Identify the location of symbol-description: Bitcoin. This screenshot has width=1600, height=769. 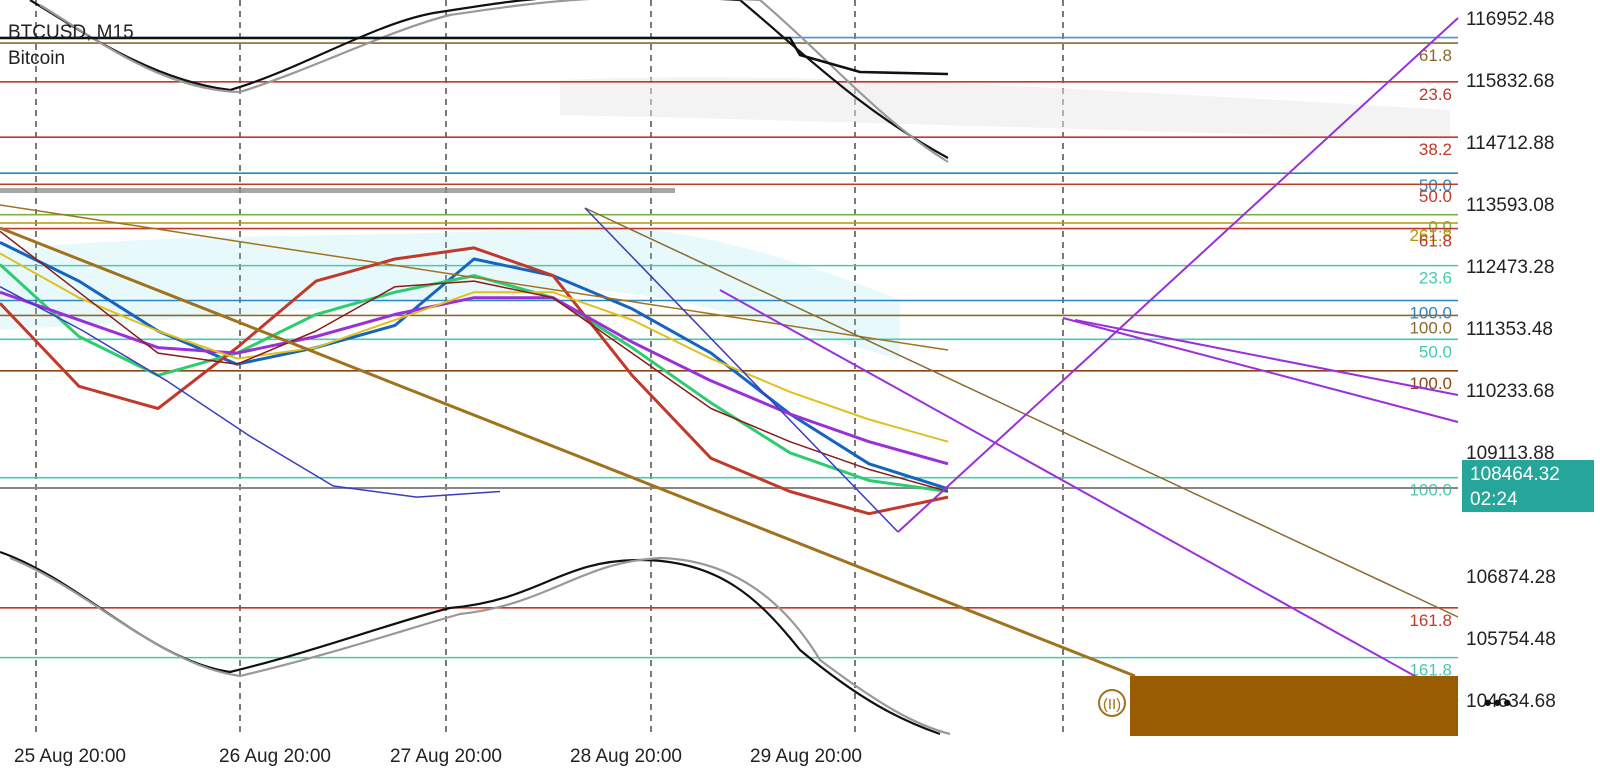
(37, 58).